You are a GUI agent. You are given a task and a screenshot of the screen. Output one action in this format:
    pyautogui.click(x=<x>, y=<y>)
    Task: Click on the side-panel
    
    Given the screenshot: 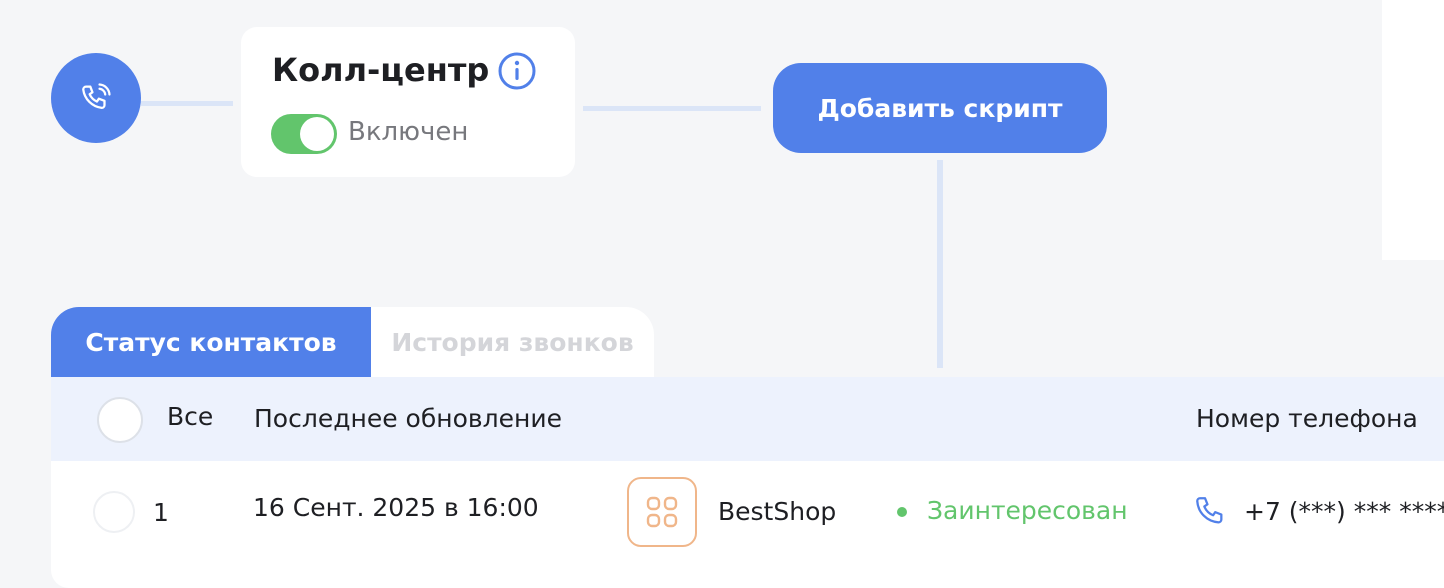 What is the action you would take?
    pyautogui.click(x=1413, y=130)
    